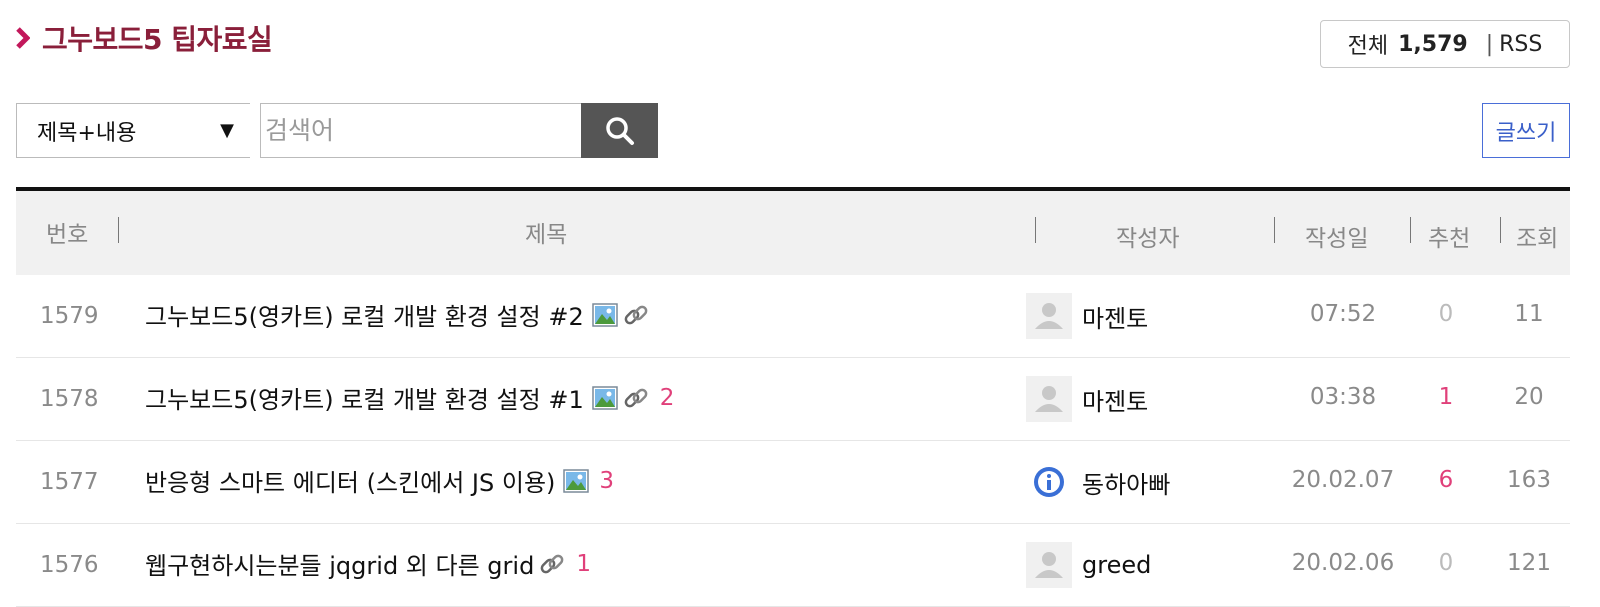  What do you see at coordinates (1148, 239) in the screenshot?
I see `col-author: 작성자` at bounding box center [1148, 239].